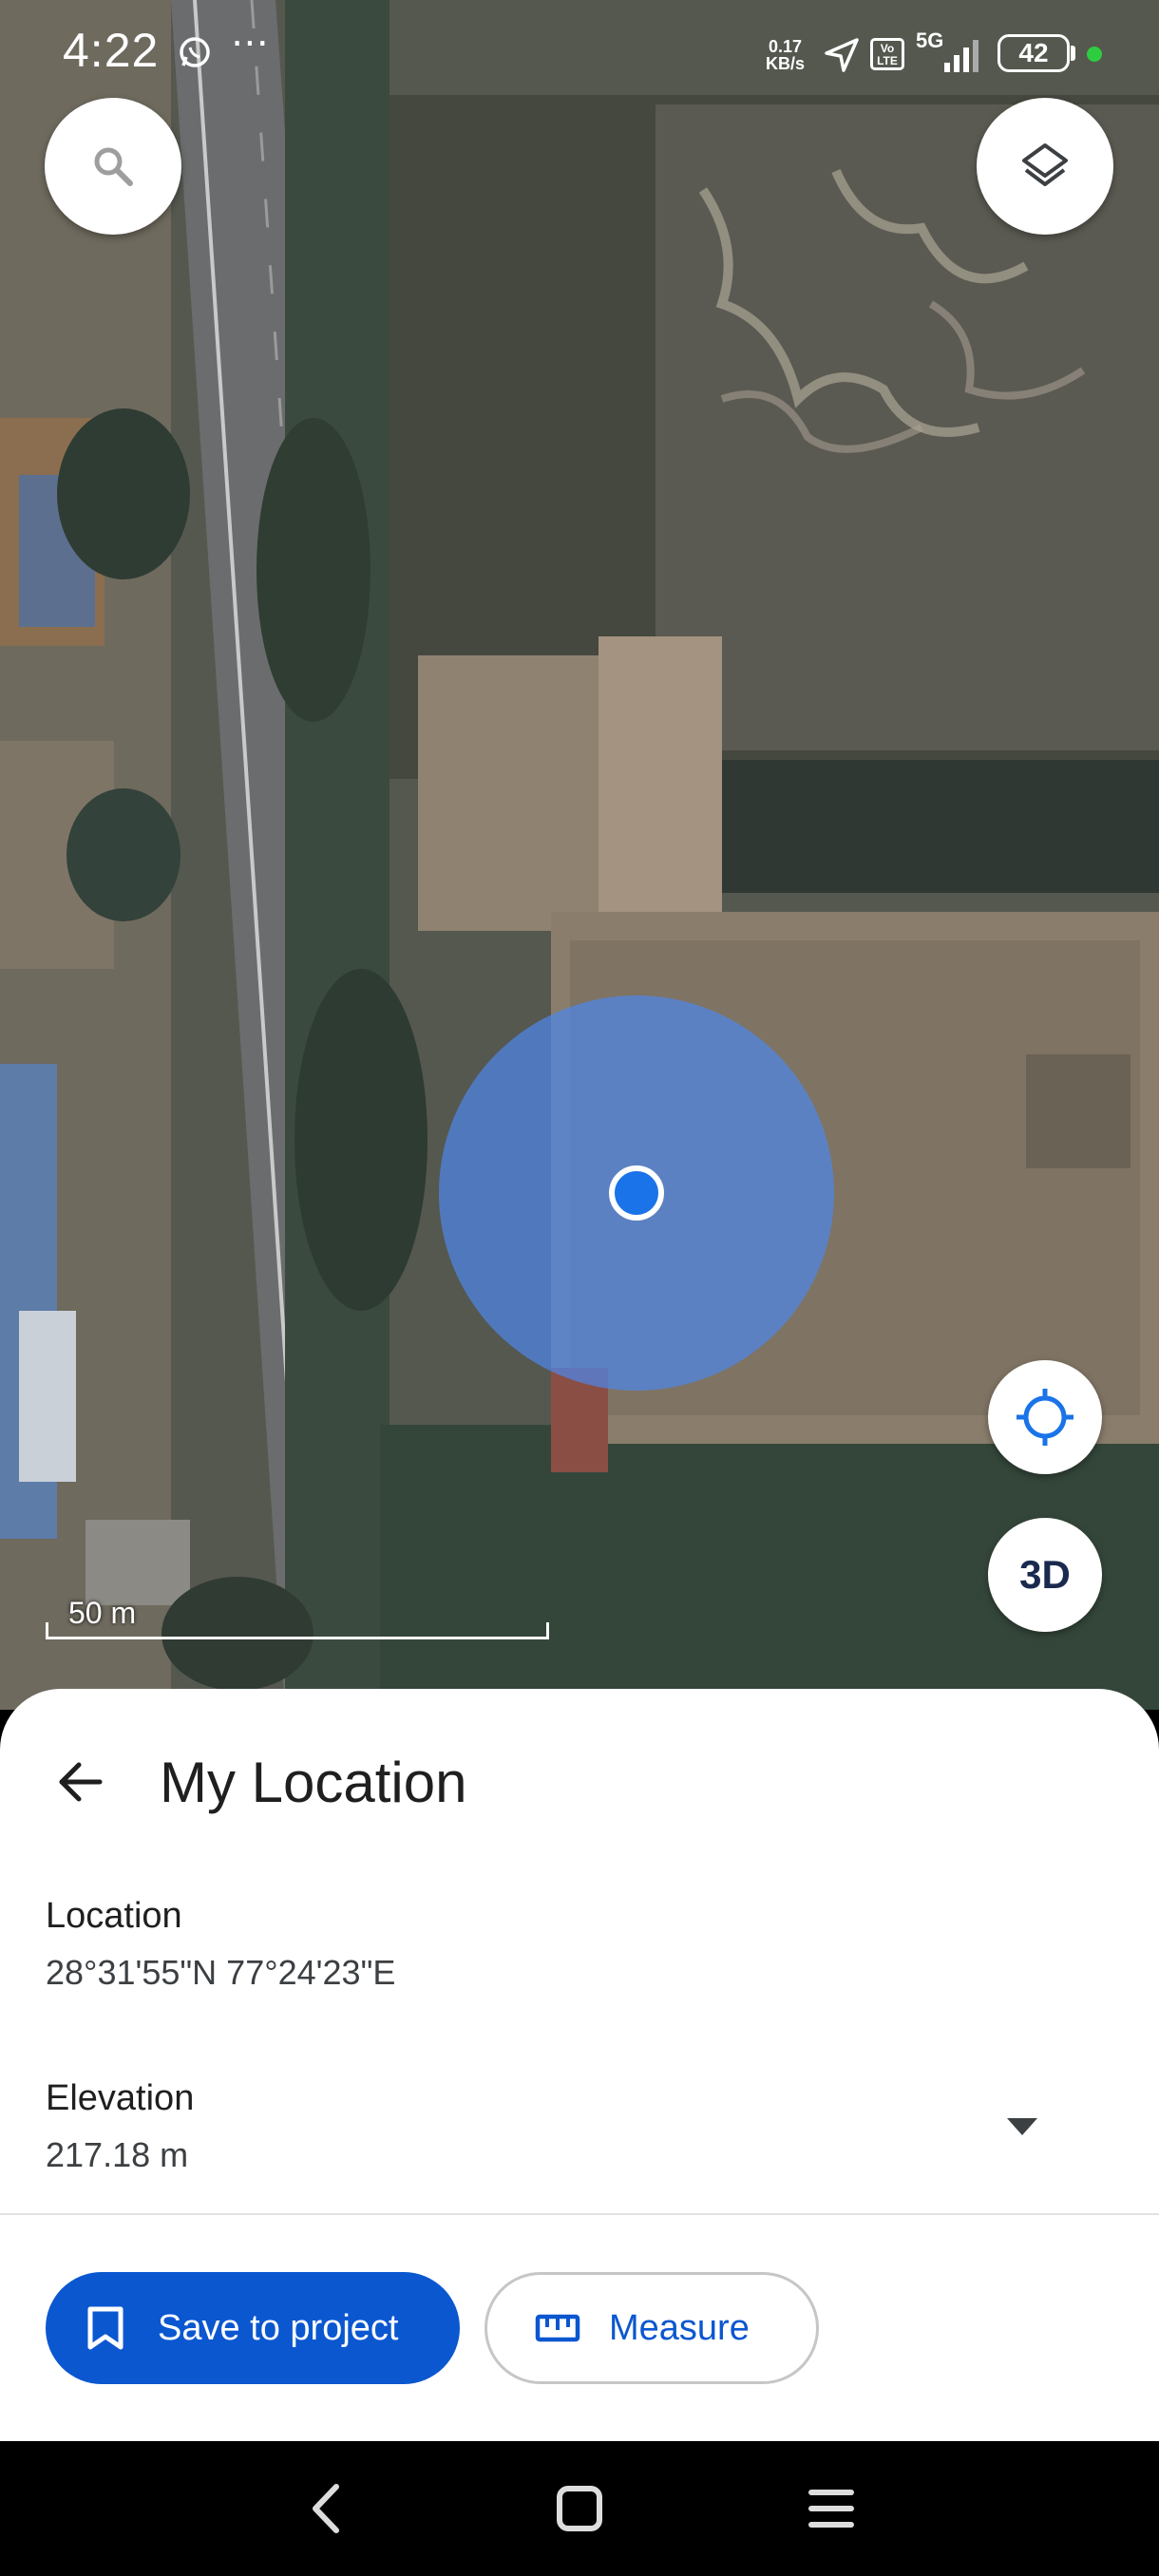  I want to click on net-speed: 0.17 KB/s, so click(785, 55).